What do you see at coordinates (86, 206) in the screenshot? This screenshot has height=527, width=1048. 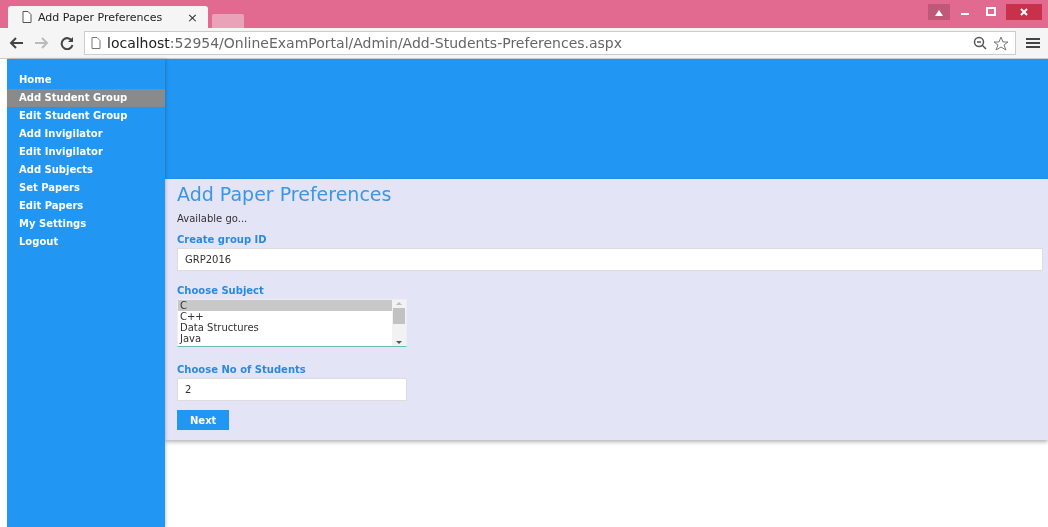 I see `sidebar-item: Edit Papers` at bounding box center [86, 206].